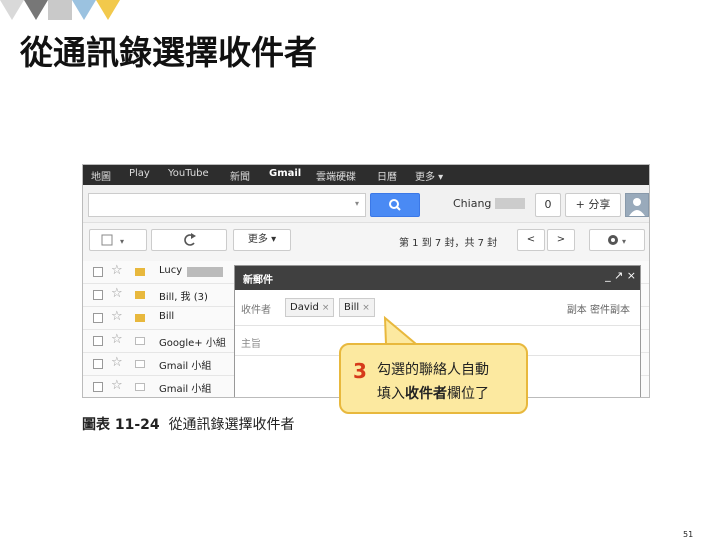 Image resolution: width=720 pixels, height=540 pixels. I want to click on compose-window-controls: _ ↗ ×, so click(620, 275).